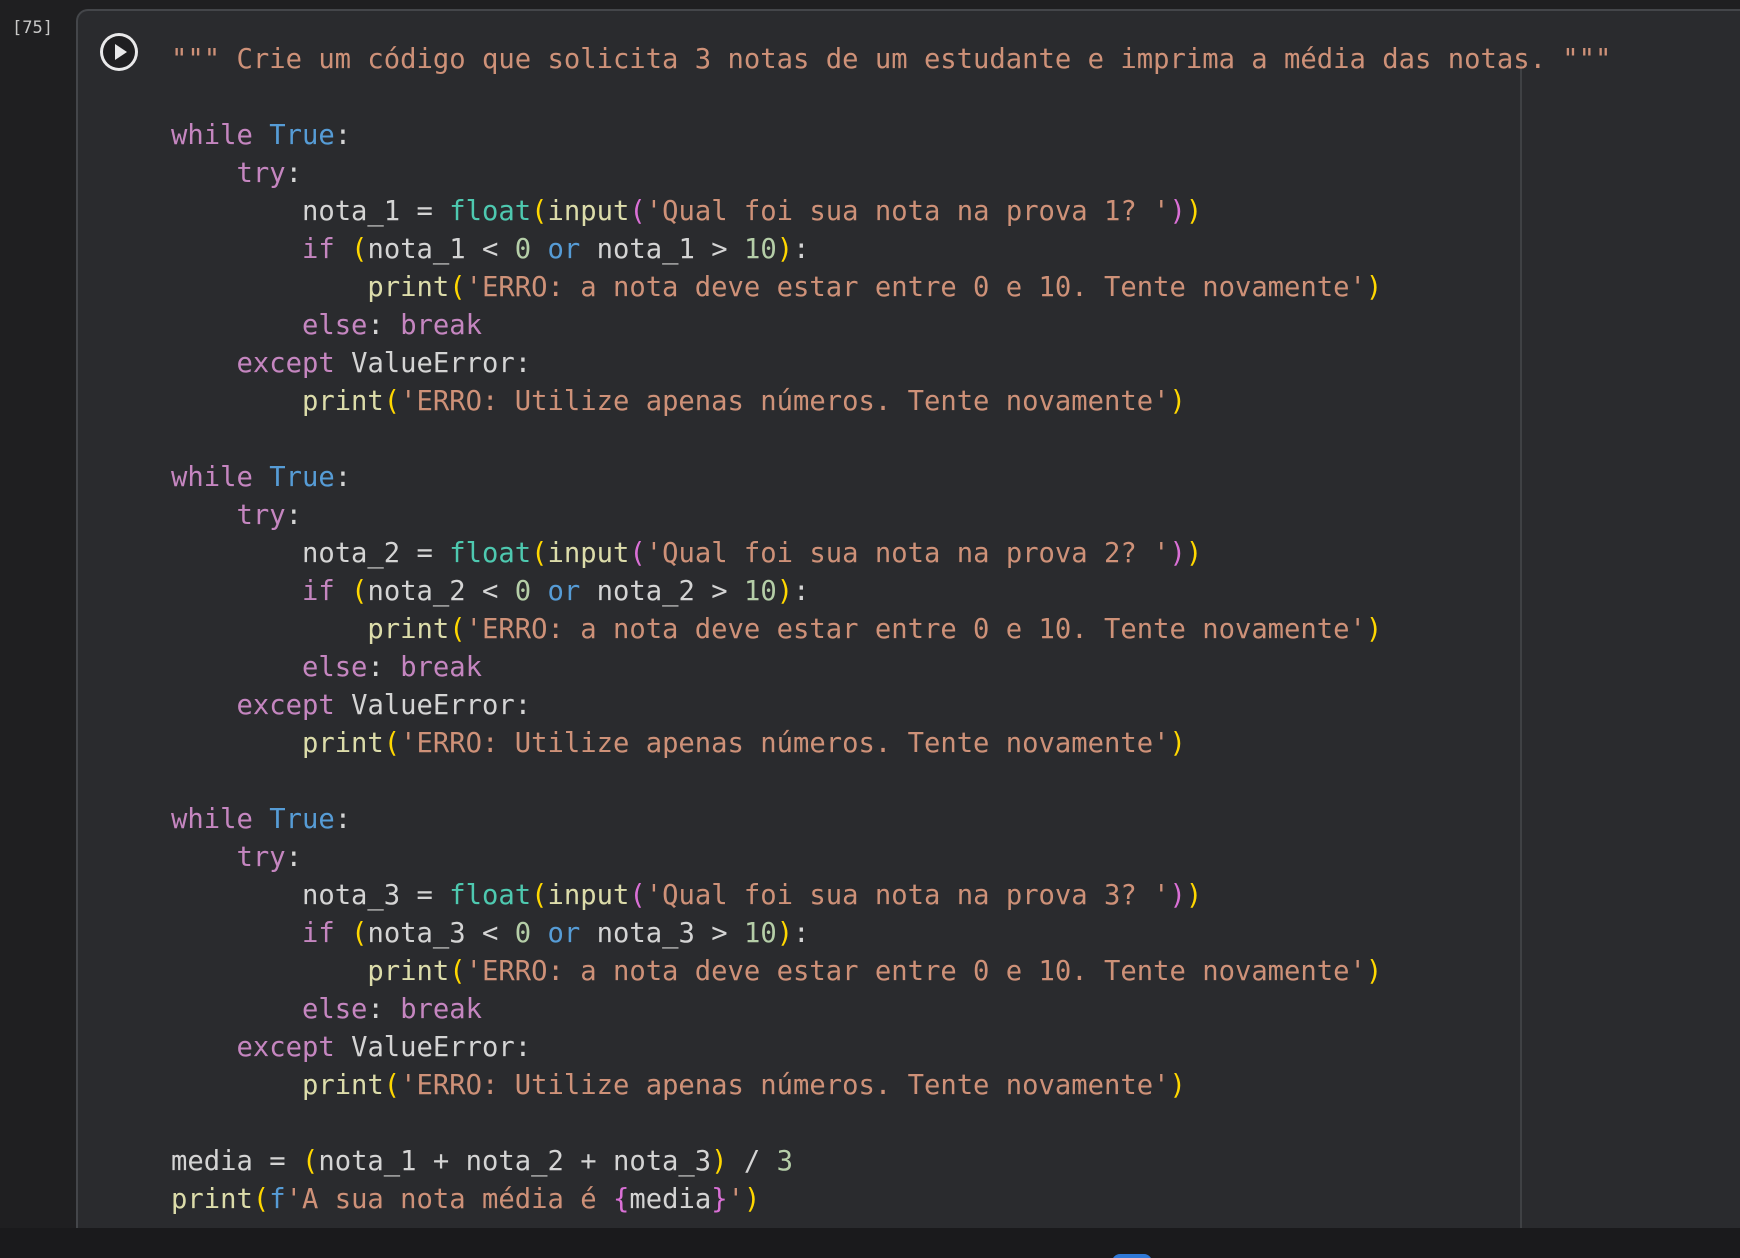 This screenshot has width=1740, height=1258. What do you see at coordinates (719, 933) in the screenshot?
I see `code-token: >` at bounding box center [719, 933].